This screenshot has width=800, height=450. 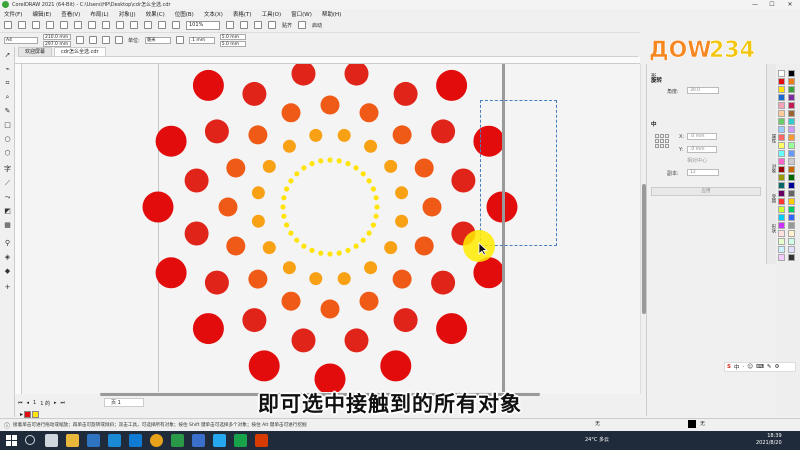 What do you see at coordinates (177, 440) in the screenshot?
I see `coreldraw-taskbar-icon` at bounding box center [177, 440].